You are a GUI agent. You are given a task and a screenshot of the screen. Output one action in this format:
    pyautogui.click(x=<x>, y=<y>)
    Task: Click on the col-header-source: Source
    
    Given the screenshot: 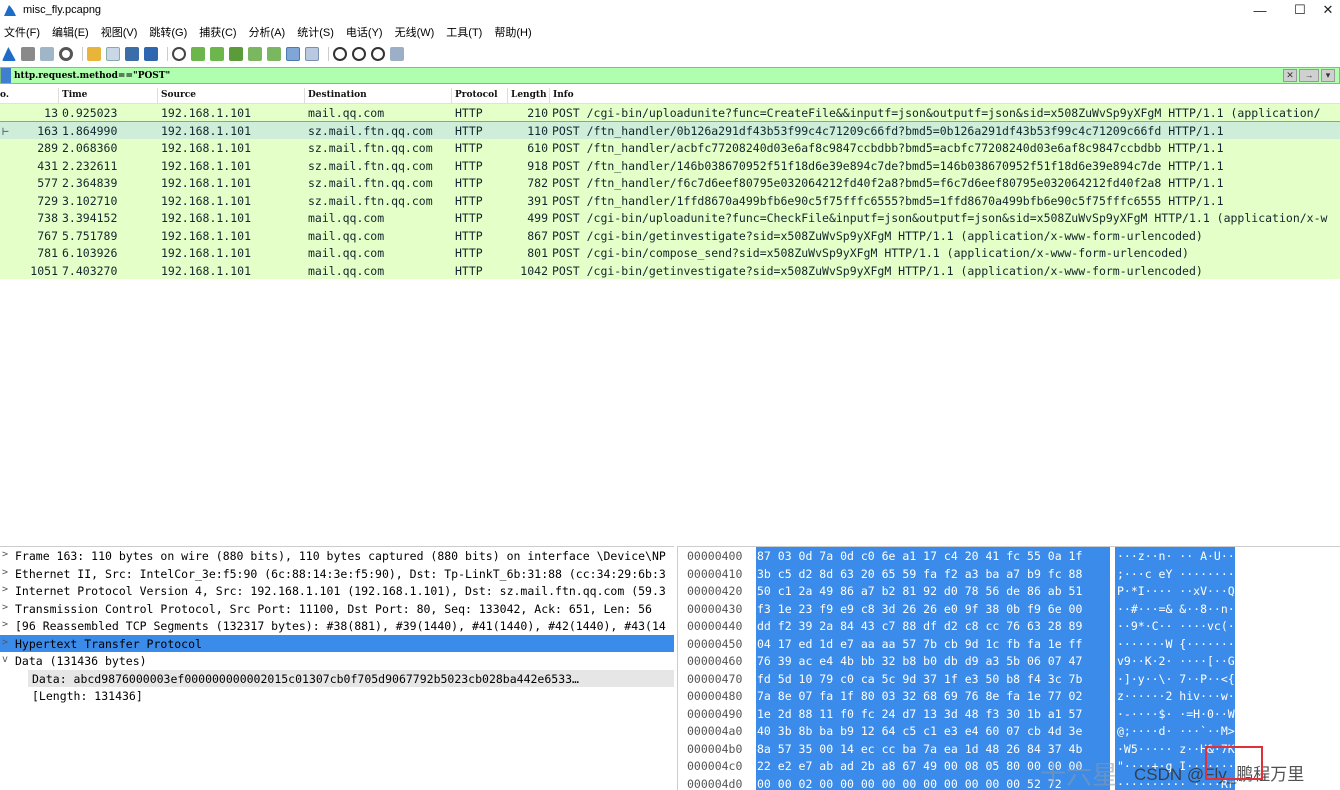 What is the action you would take?
    pyautogui.click(x=178, y=95)
    